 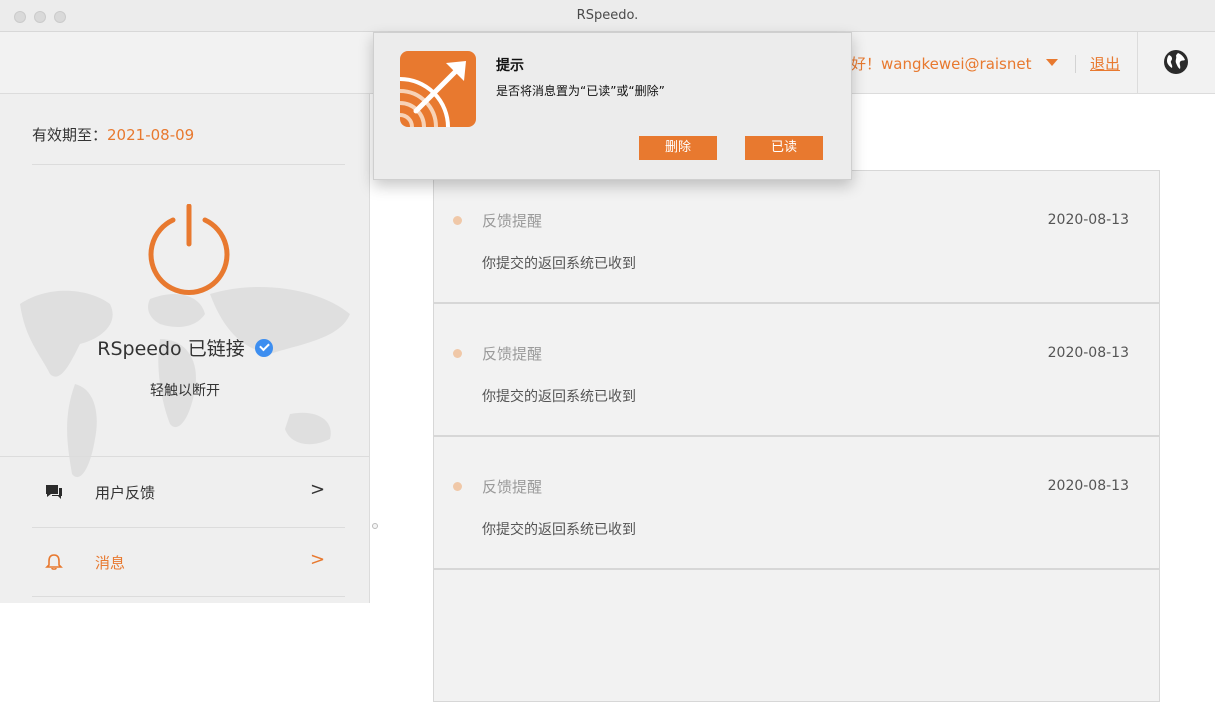 I want to click on window-title: RSpeedo., so click(x=607, y=15).